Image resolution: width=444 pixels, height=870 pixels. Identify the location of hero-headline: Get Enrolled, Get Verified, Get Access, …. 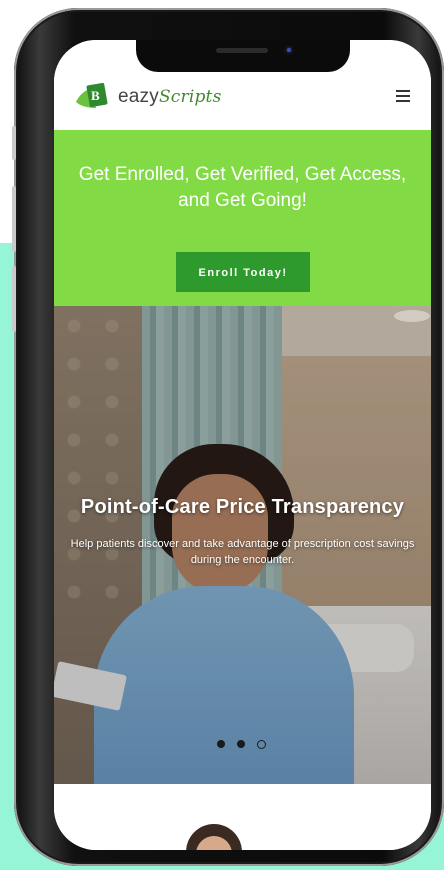
(242, 187).